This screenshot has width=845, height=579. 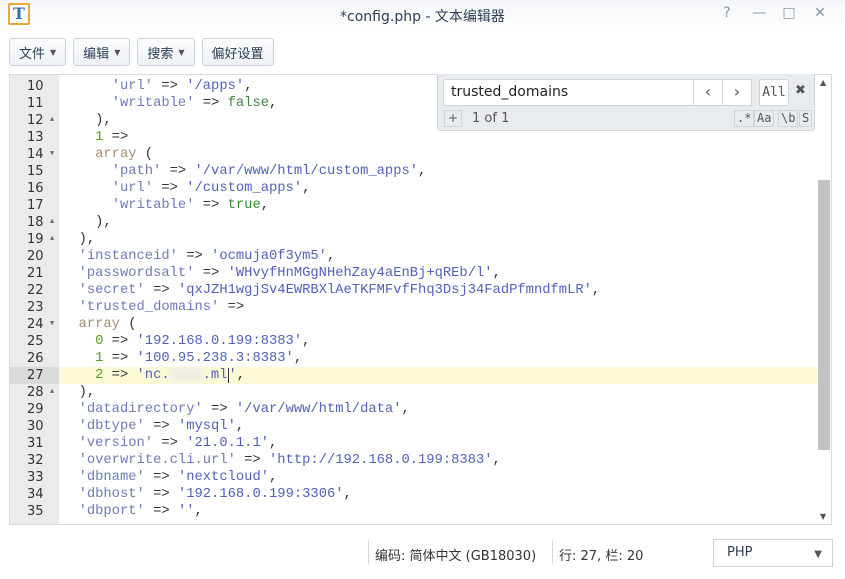 What do you see at coordinates (244, 188) in the screenshot?
I see `code-token: '/custom_apps'` at bounding box center [244, 188].